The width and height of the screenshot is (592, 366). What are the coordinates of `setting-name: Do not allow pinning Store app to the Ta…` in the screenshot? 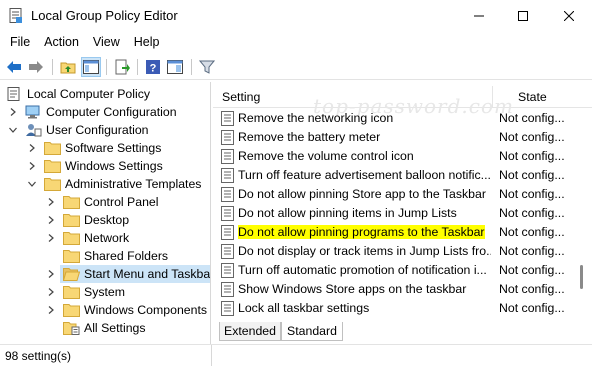 It's located at (362, 194).